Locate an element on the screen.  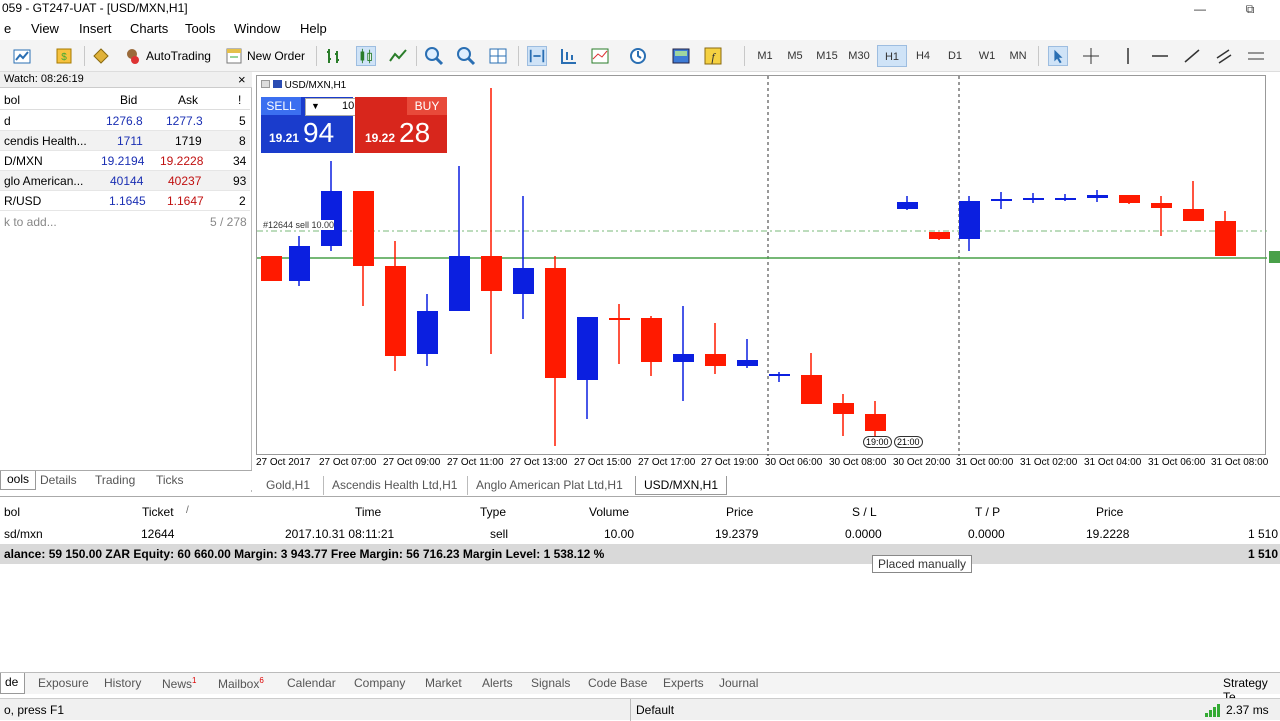
minimize-button: — is located at coordinates (1200, 9).